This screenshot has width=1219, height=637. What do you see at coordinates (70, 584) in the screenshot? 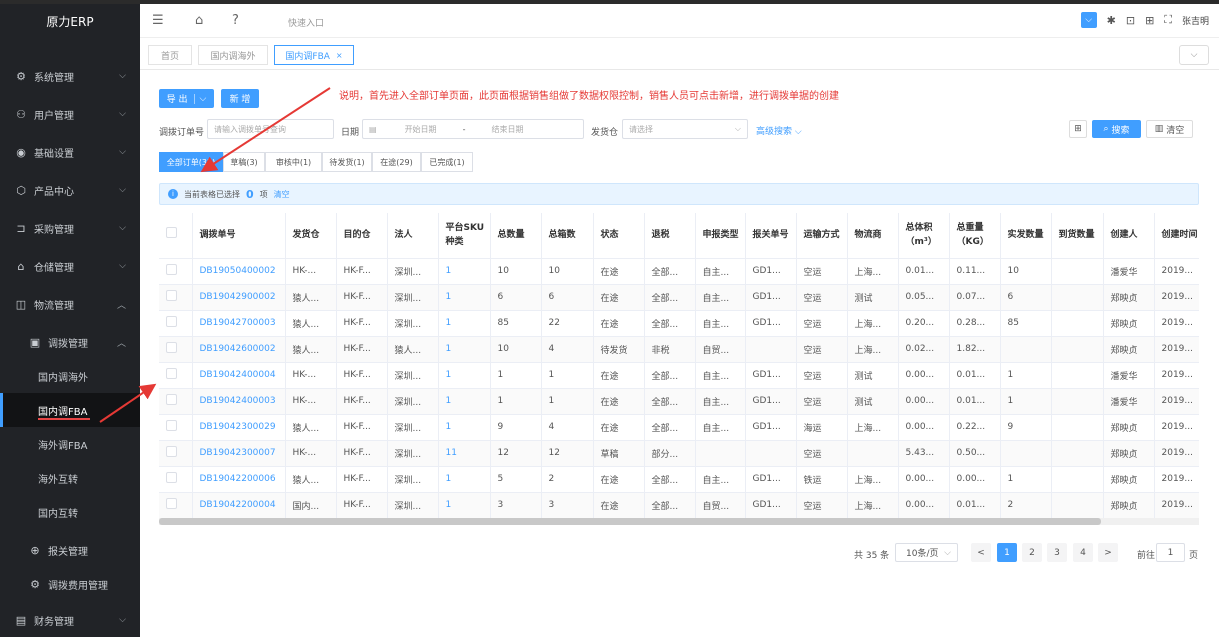
I see `sidebar-item-transfer-fees: ⚙ 调拨费用管理` at bounding box center [70, 584].